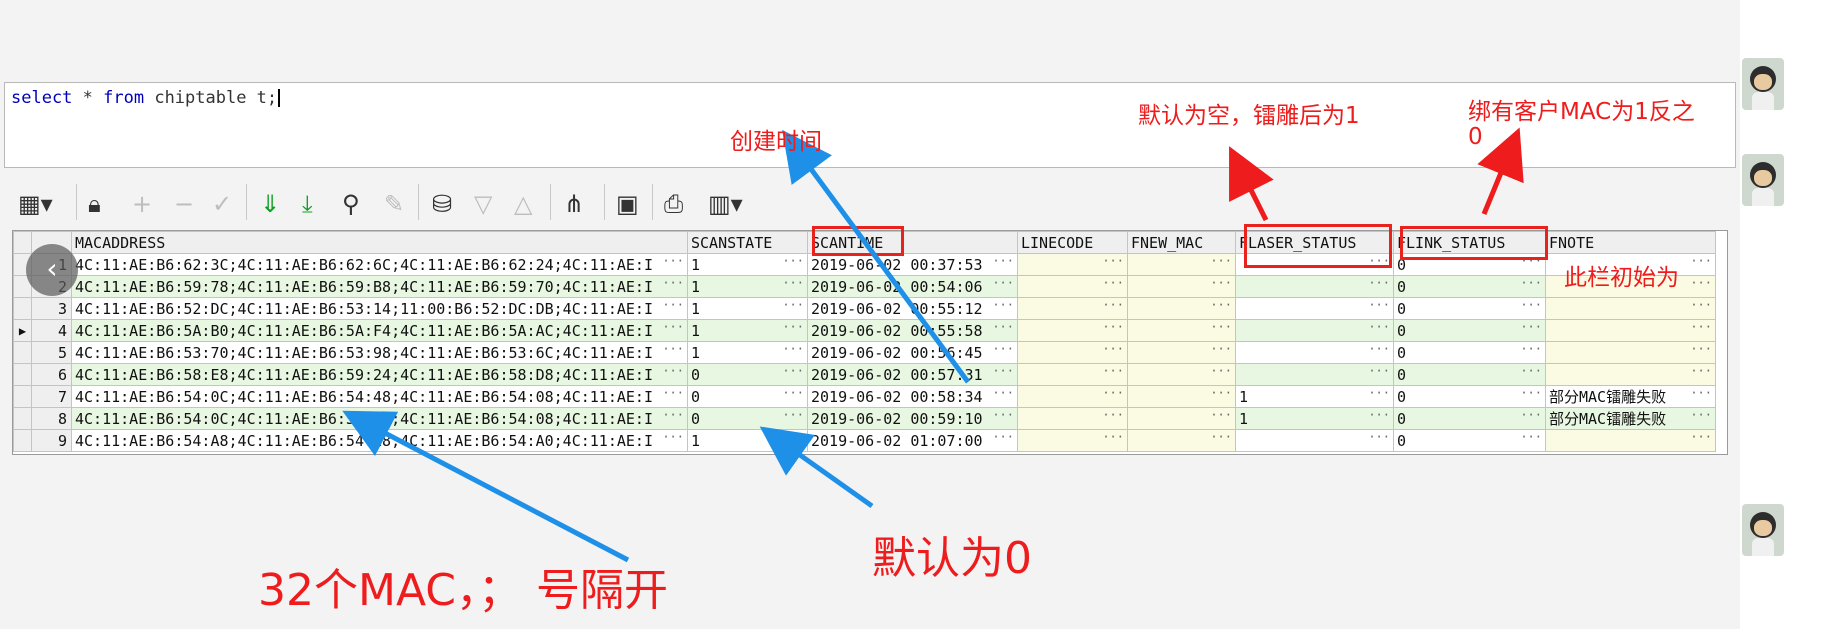 This screenshot has width=1822, height=629. Describe the element at coordinates (486, 486) in the screenshot. I see `mac-arrow` at that location.